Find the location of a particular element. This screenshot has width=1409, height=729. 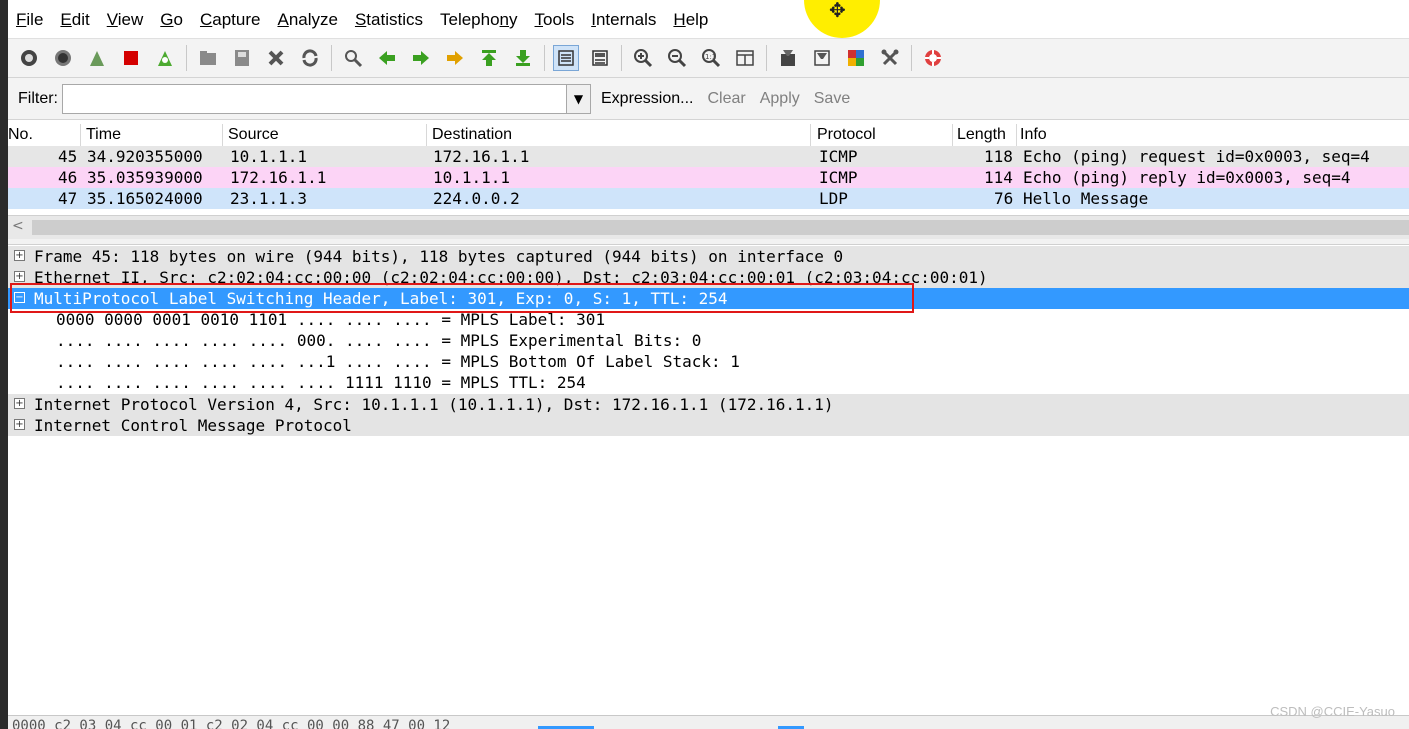

filter-dropdown-button: ▼ is located at coordinates (579, 98).